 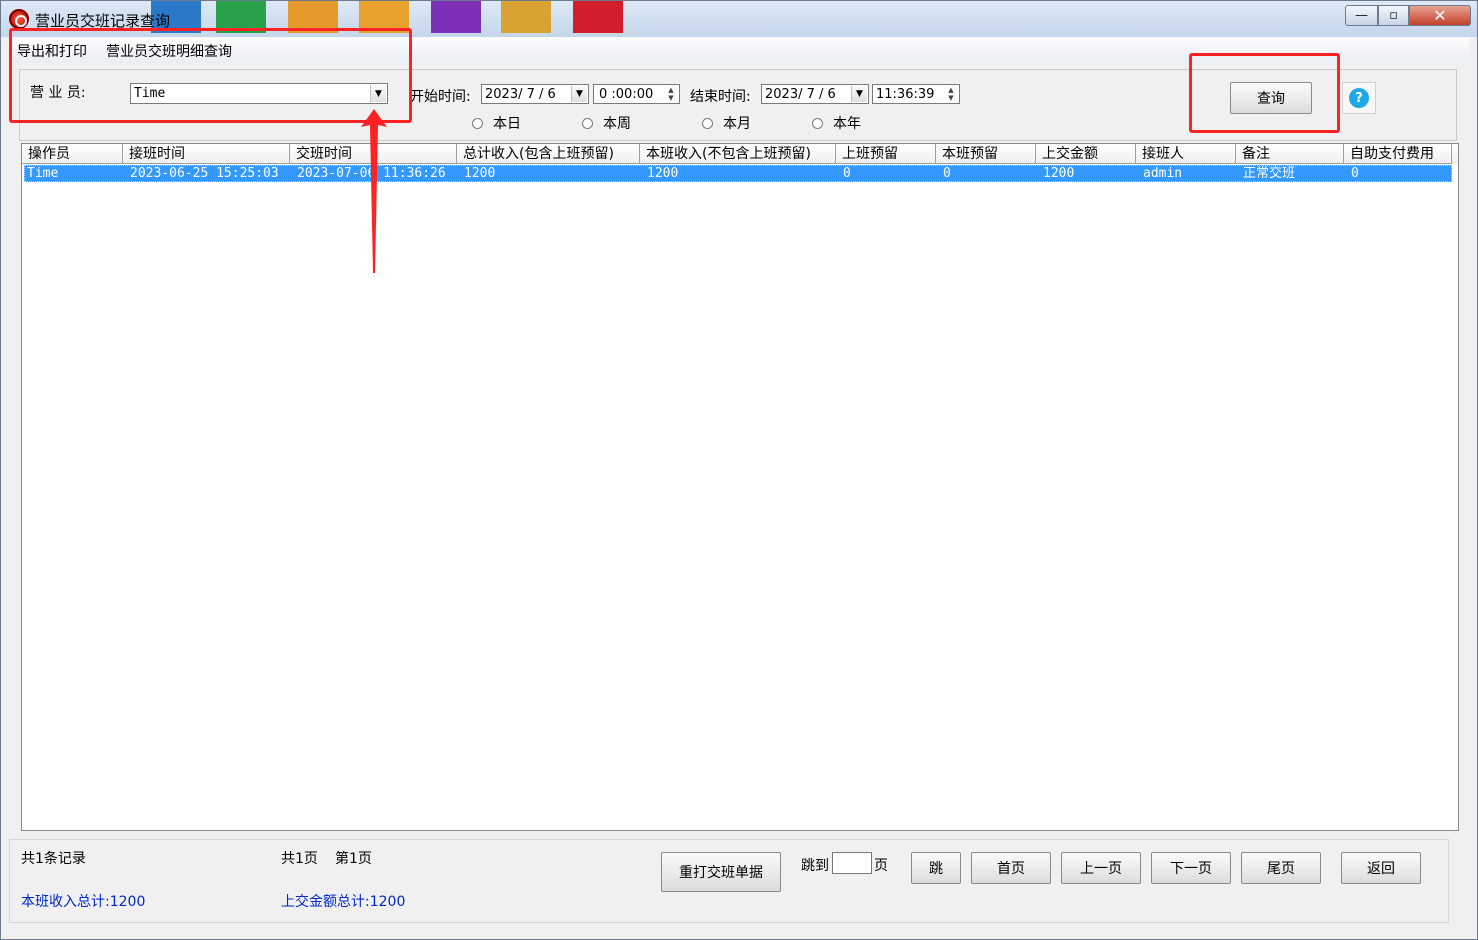 What do you see at coordinates (881, 866) in the screenshot?
I see `jump-unit-label: 页` at bounding box center [881, 866].